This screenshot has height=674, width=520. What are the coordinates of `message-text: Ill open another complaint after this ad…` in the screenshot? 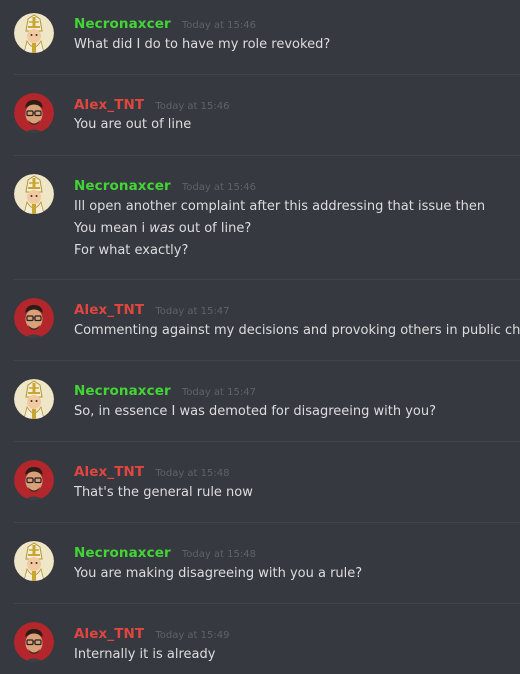 It's located at (280, 206).